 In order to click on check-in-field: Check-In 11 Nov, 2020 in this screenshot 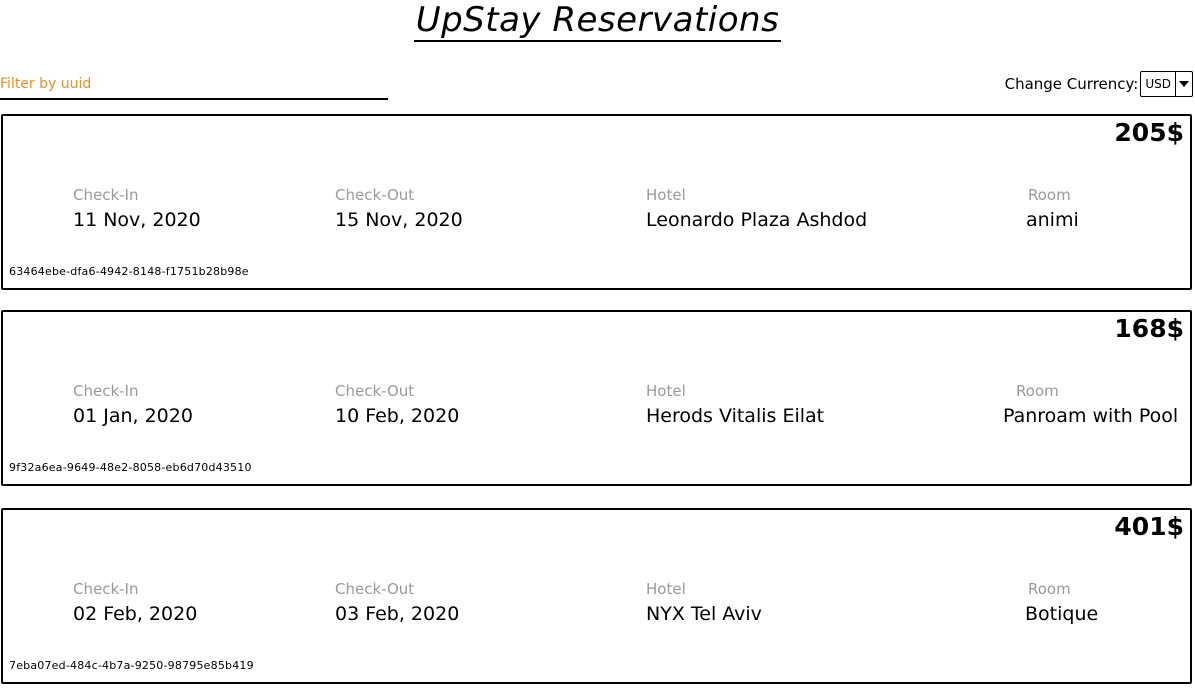, I will do `click(137, 209)`.